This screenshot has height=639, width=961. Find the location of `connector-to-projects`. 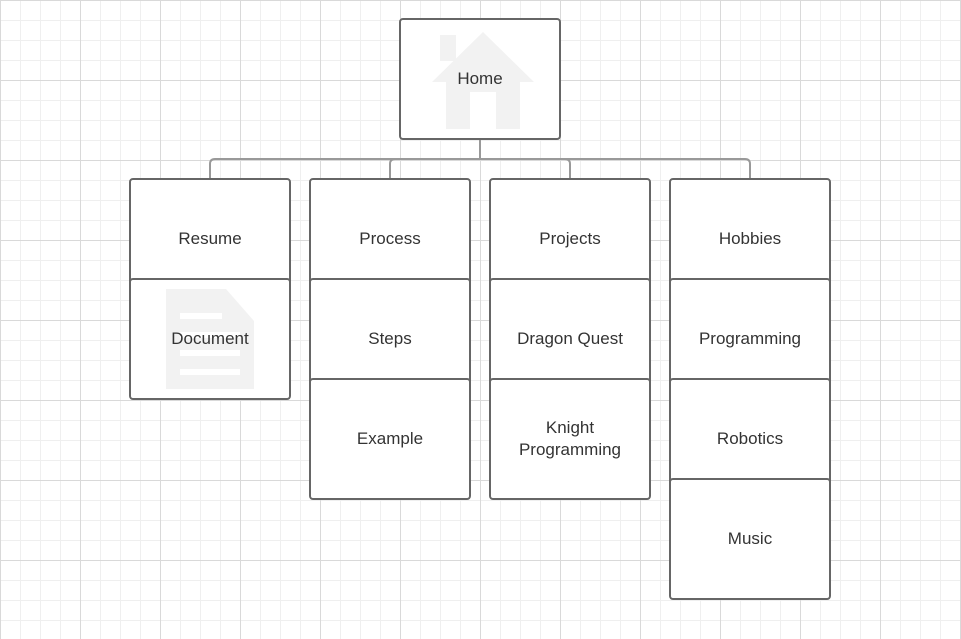

connector-to-projects is located at coordinates (567, 168).